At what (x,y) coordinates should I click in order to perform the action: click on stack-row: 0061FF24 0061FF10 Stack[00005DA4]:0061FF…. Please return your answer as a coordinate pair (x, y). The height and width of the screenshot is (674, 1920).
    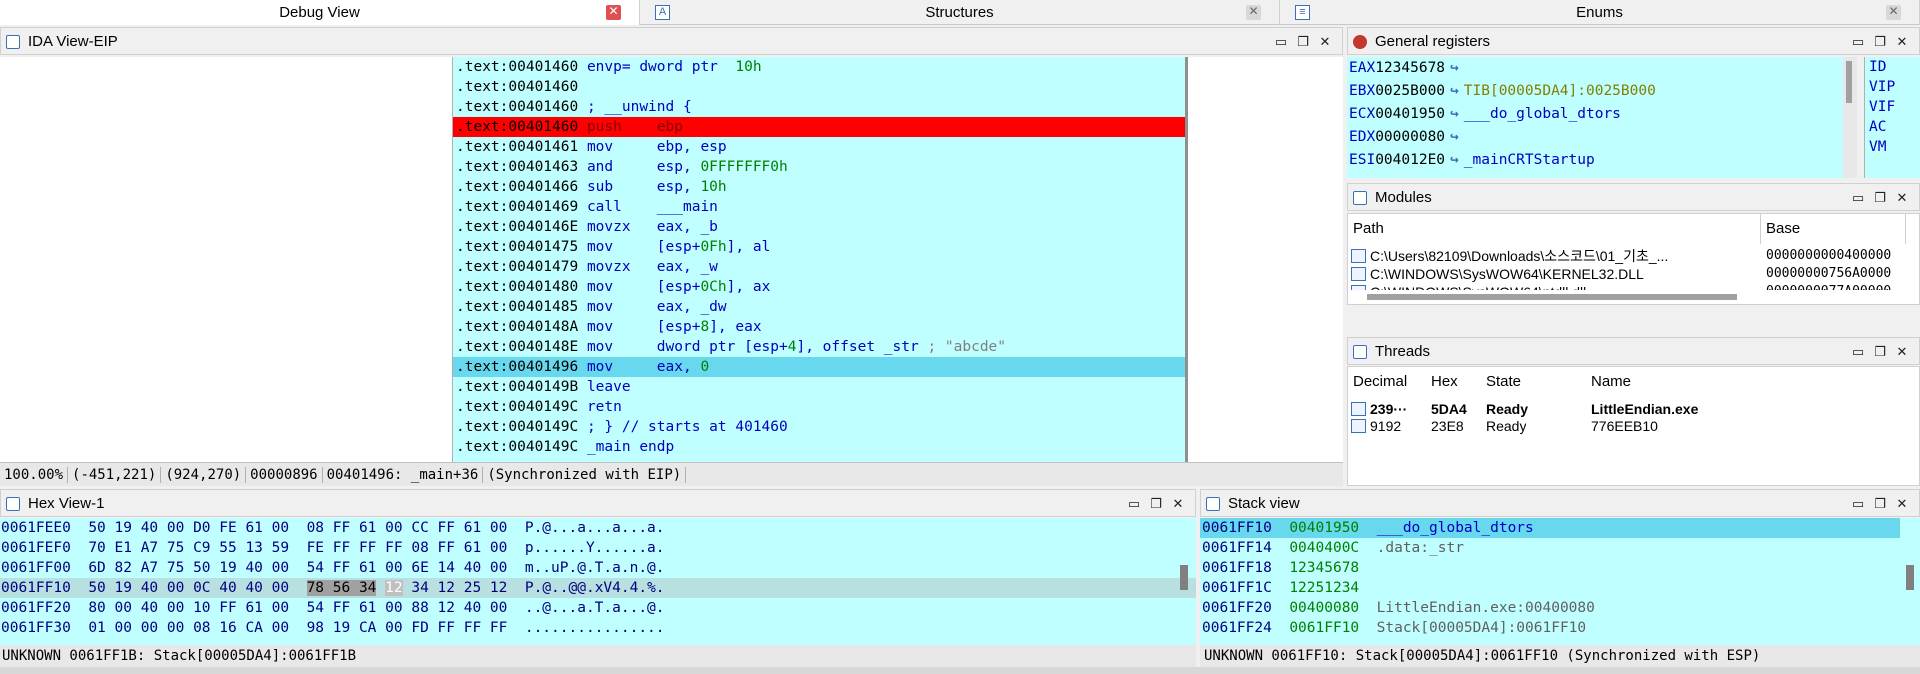
    Looking at the image, I should click on (1560, 628).